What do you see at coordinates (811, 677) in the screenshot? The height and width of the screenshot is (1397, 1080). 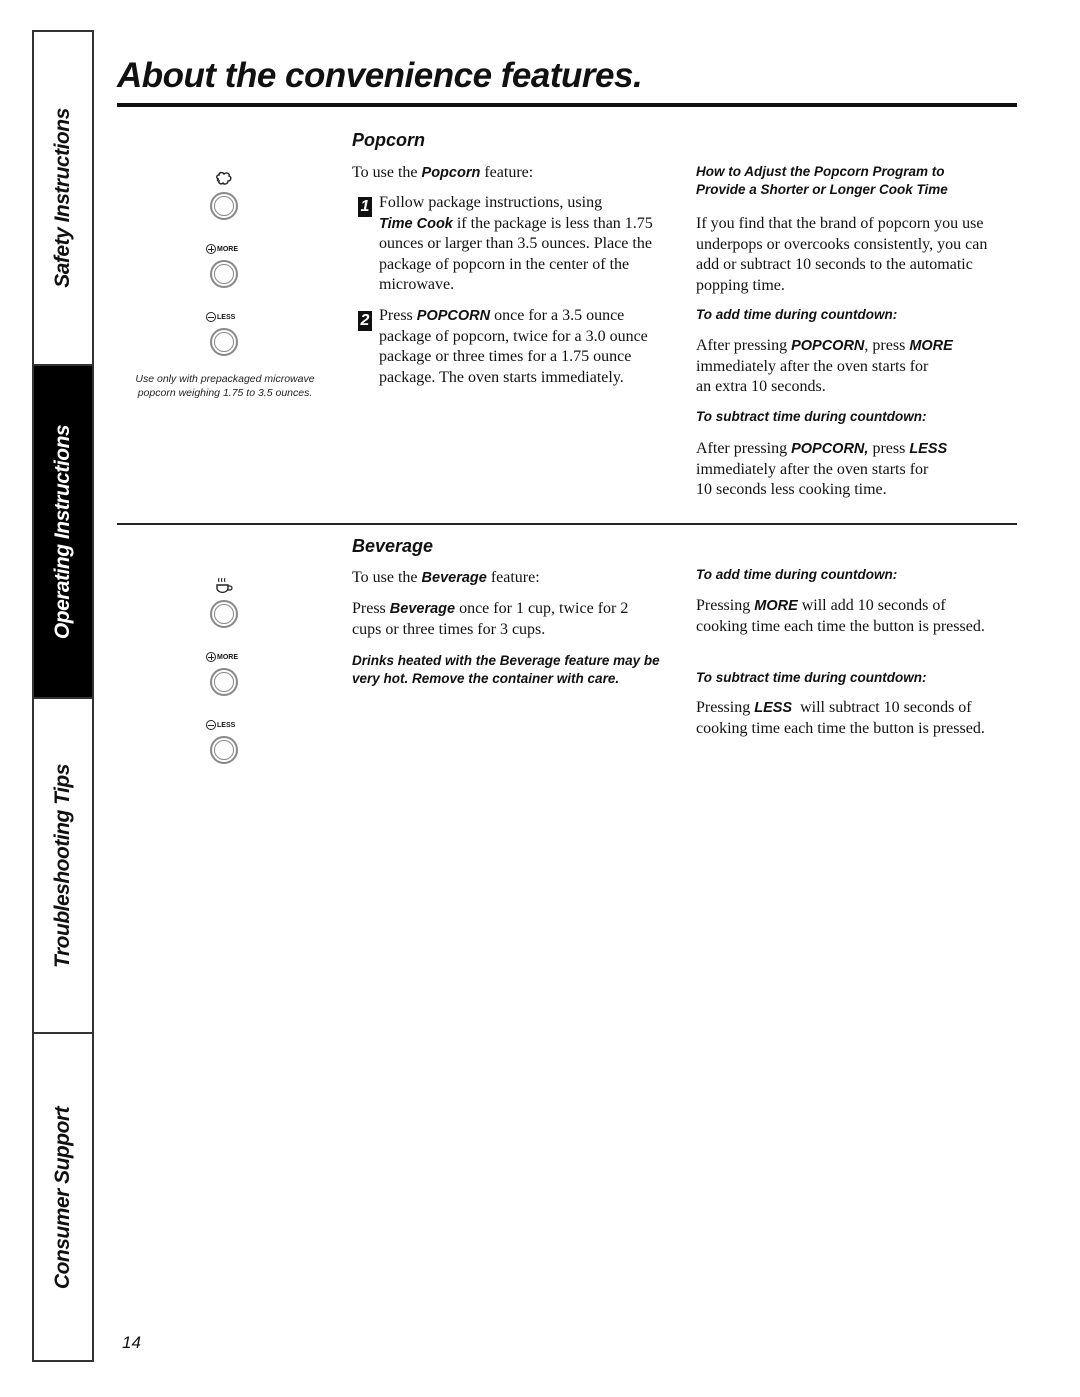 I see `beverage-subtract-heading: To subtract time during countdown:` at bounding box center [811, 677].